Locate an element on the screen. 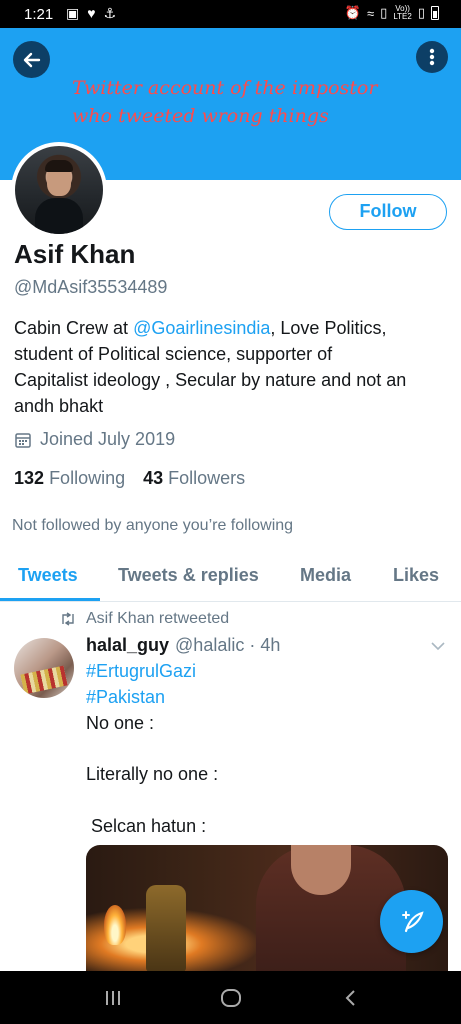  hashtag-pakistan: #Pakistan is located at coordinates (125, 697).